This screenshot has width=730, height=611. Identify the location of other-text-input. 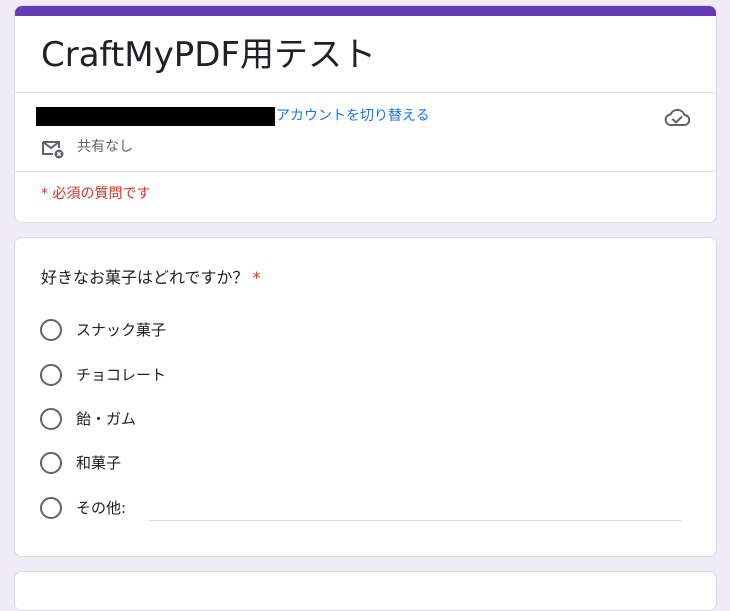
(415, 514).